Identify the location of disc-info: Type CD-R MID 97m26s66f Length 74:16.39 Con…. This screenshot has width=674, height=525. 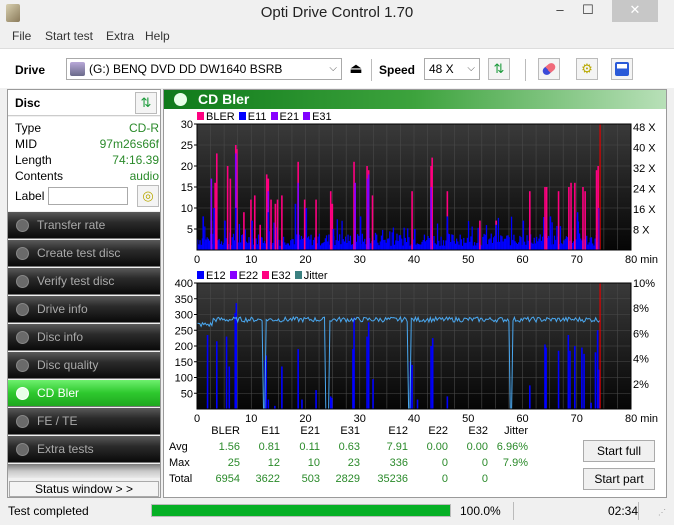
(84, 164).